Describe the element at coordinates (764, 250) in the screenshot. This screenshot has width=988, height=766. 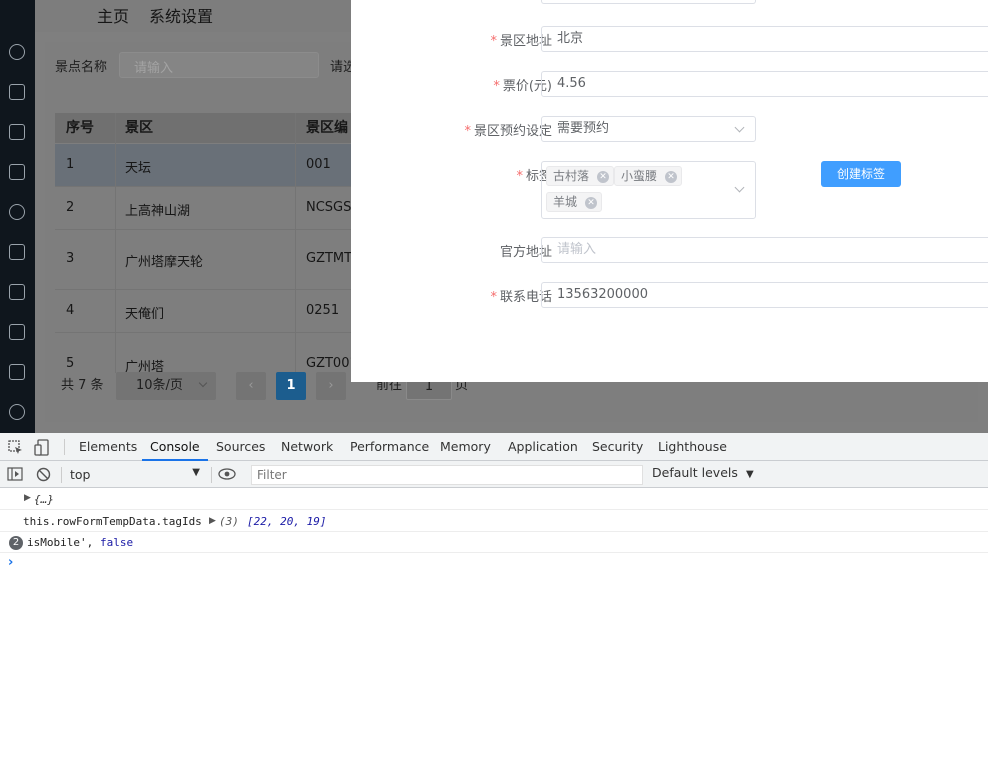
I see `website-input: 请输入` at that location.